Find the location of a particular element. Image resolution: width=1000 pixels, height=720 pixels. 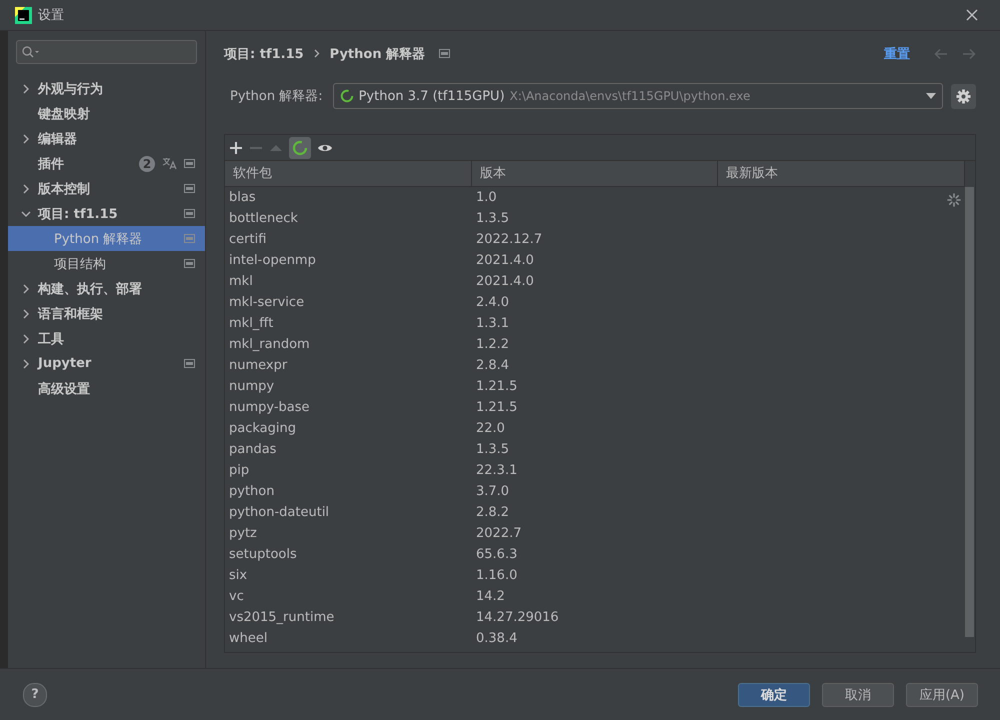

interpreter-path: X:\Anaconda\envs\tf115GPU\python.exe is located at coordinates (630, 96).